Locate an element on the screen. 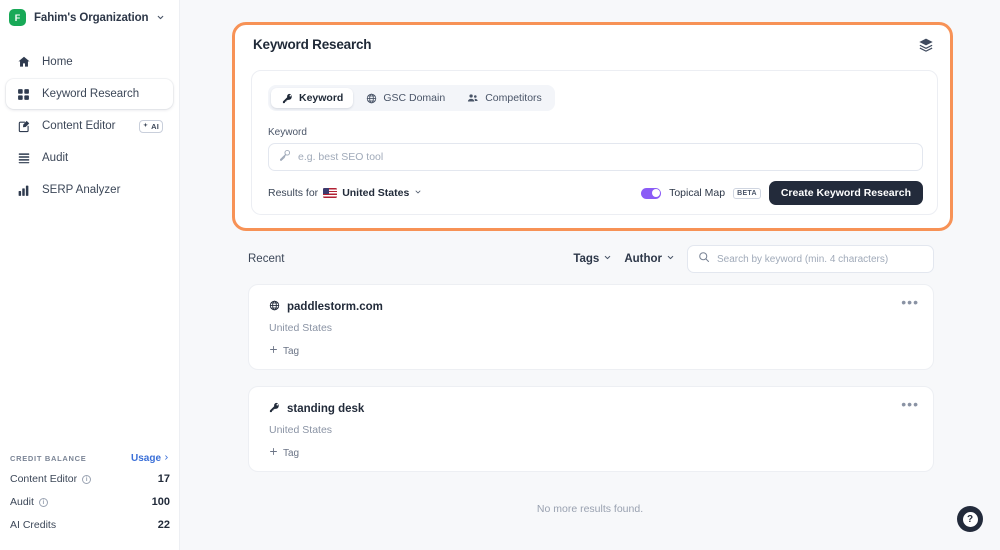 This screenshot has height=550, width=1000. recent-search-input is located at coordinates (820, 259).